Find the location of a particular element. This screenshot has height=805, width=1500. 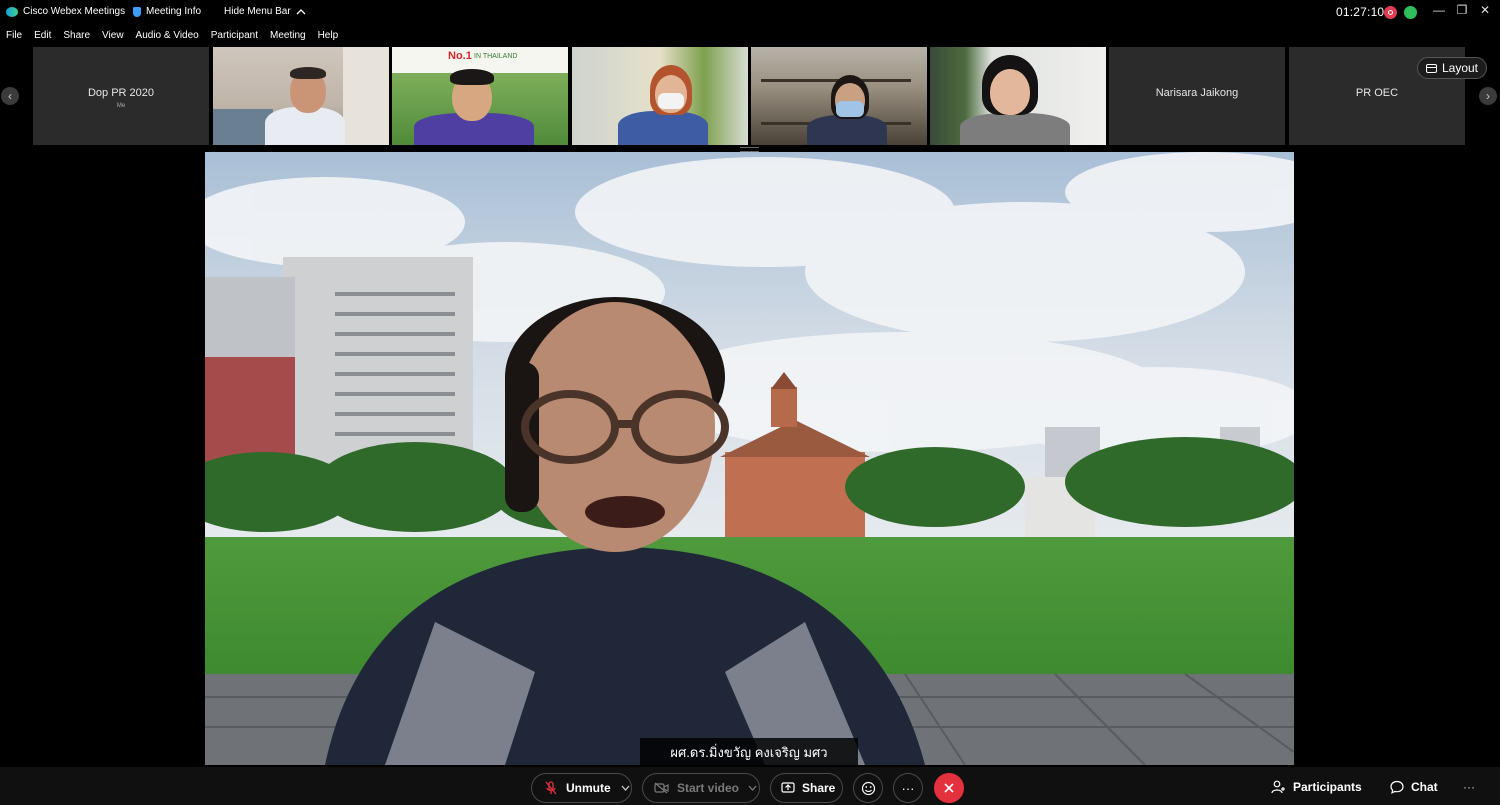

menu-meeting: Meeting is located at coordinates (288, 36).